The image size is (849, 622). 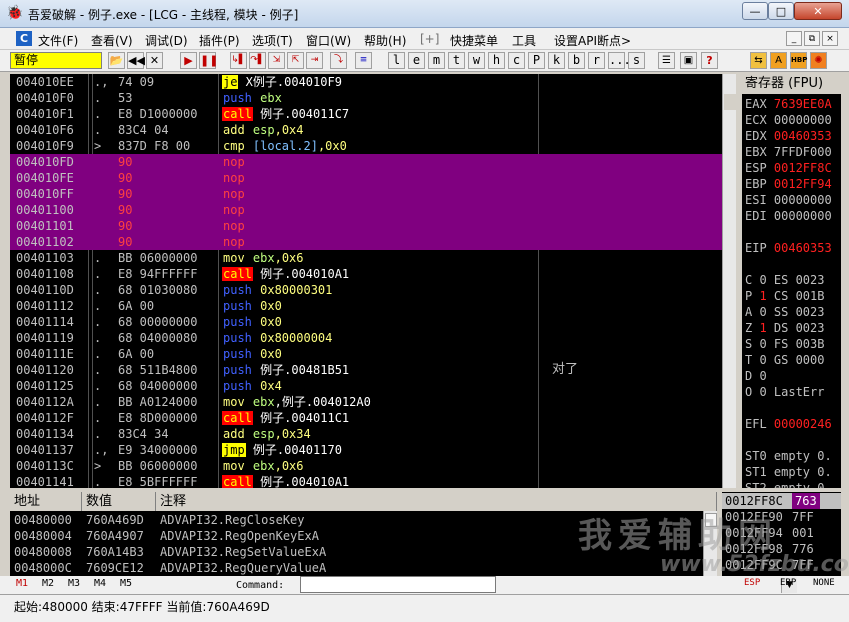 What do you see at coordinates (366, 322) in the screenshot?
I see `disasm-row: 00401114. 68 00000000 push 0x0` at bounding box center [366, 322].